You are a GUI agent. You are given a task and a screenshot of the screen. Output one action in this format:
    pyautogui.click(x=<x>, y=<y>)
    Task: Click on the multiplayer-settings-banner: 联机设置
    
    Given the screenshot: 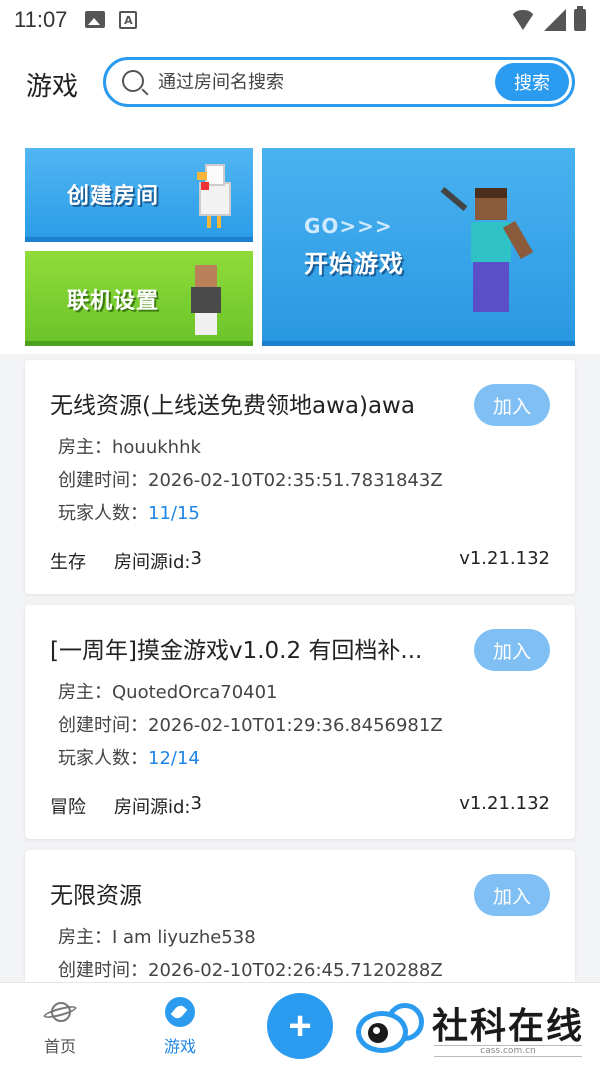 What is the action you would take?
    pyautogui.click(x=139, y=298)
    